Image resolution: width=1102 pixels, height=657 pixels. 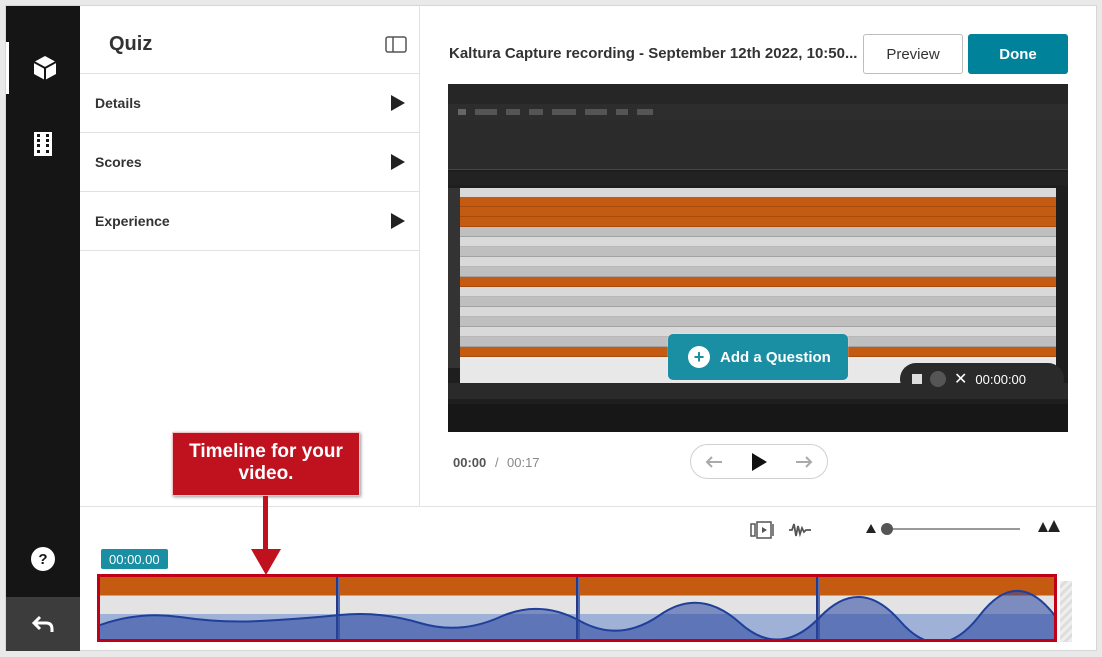 What do you see at coordinates (265, 525) in the screenshot?
I see `callout-arrow-shaft` at bounding box center [265, 525].